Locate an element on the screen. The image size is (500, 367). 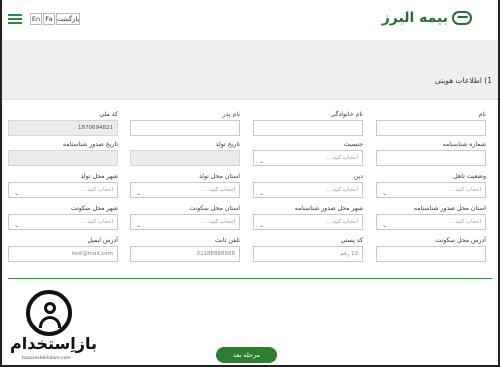
watermark: بازاِستخدام bazarestekhdam.com is located at coordinates (50, 327).